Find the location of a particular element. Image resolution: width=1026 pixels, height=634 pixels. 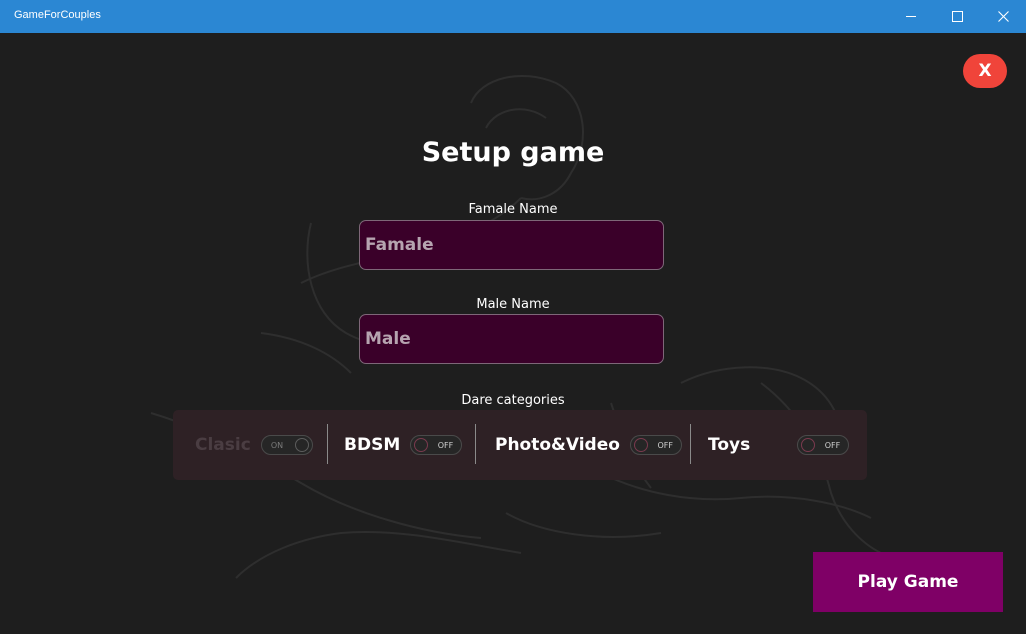

close-window-button is located at coordinates (1003, 16).